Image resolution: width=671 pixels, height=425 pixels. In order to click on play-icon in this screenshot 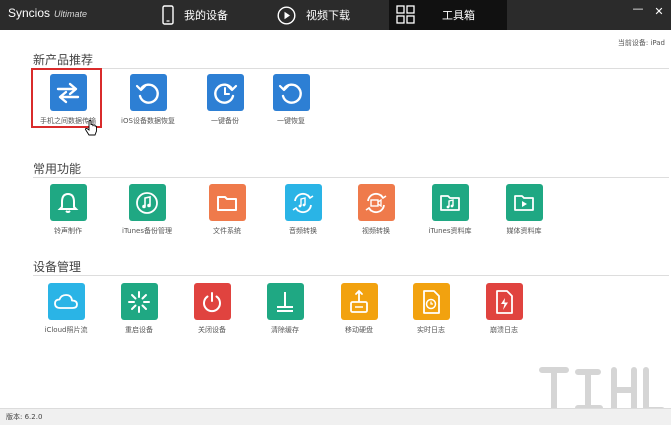, I will do `click(286, 15)`.